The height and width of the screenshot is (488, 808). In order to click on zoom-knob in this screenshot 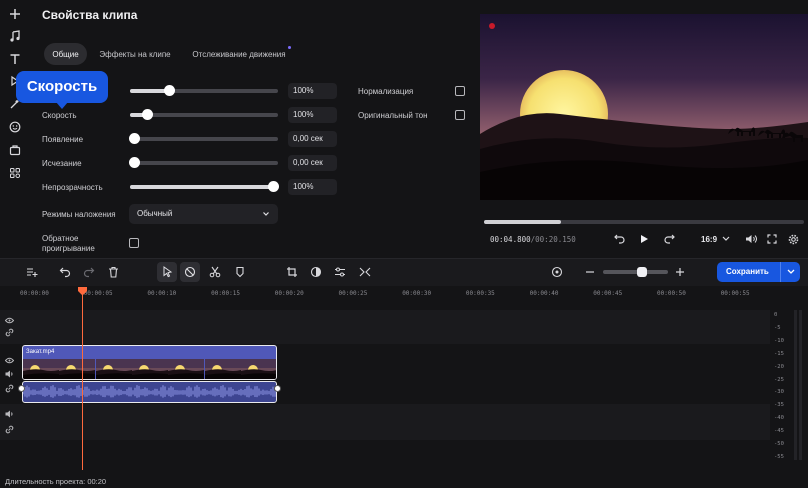, I will do `click(642, 272)`.